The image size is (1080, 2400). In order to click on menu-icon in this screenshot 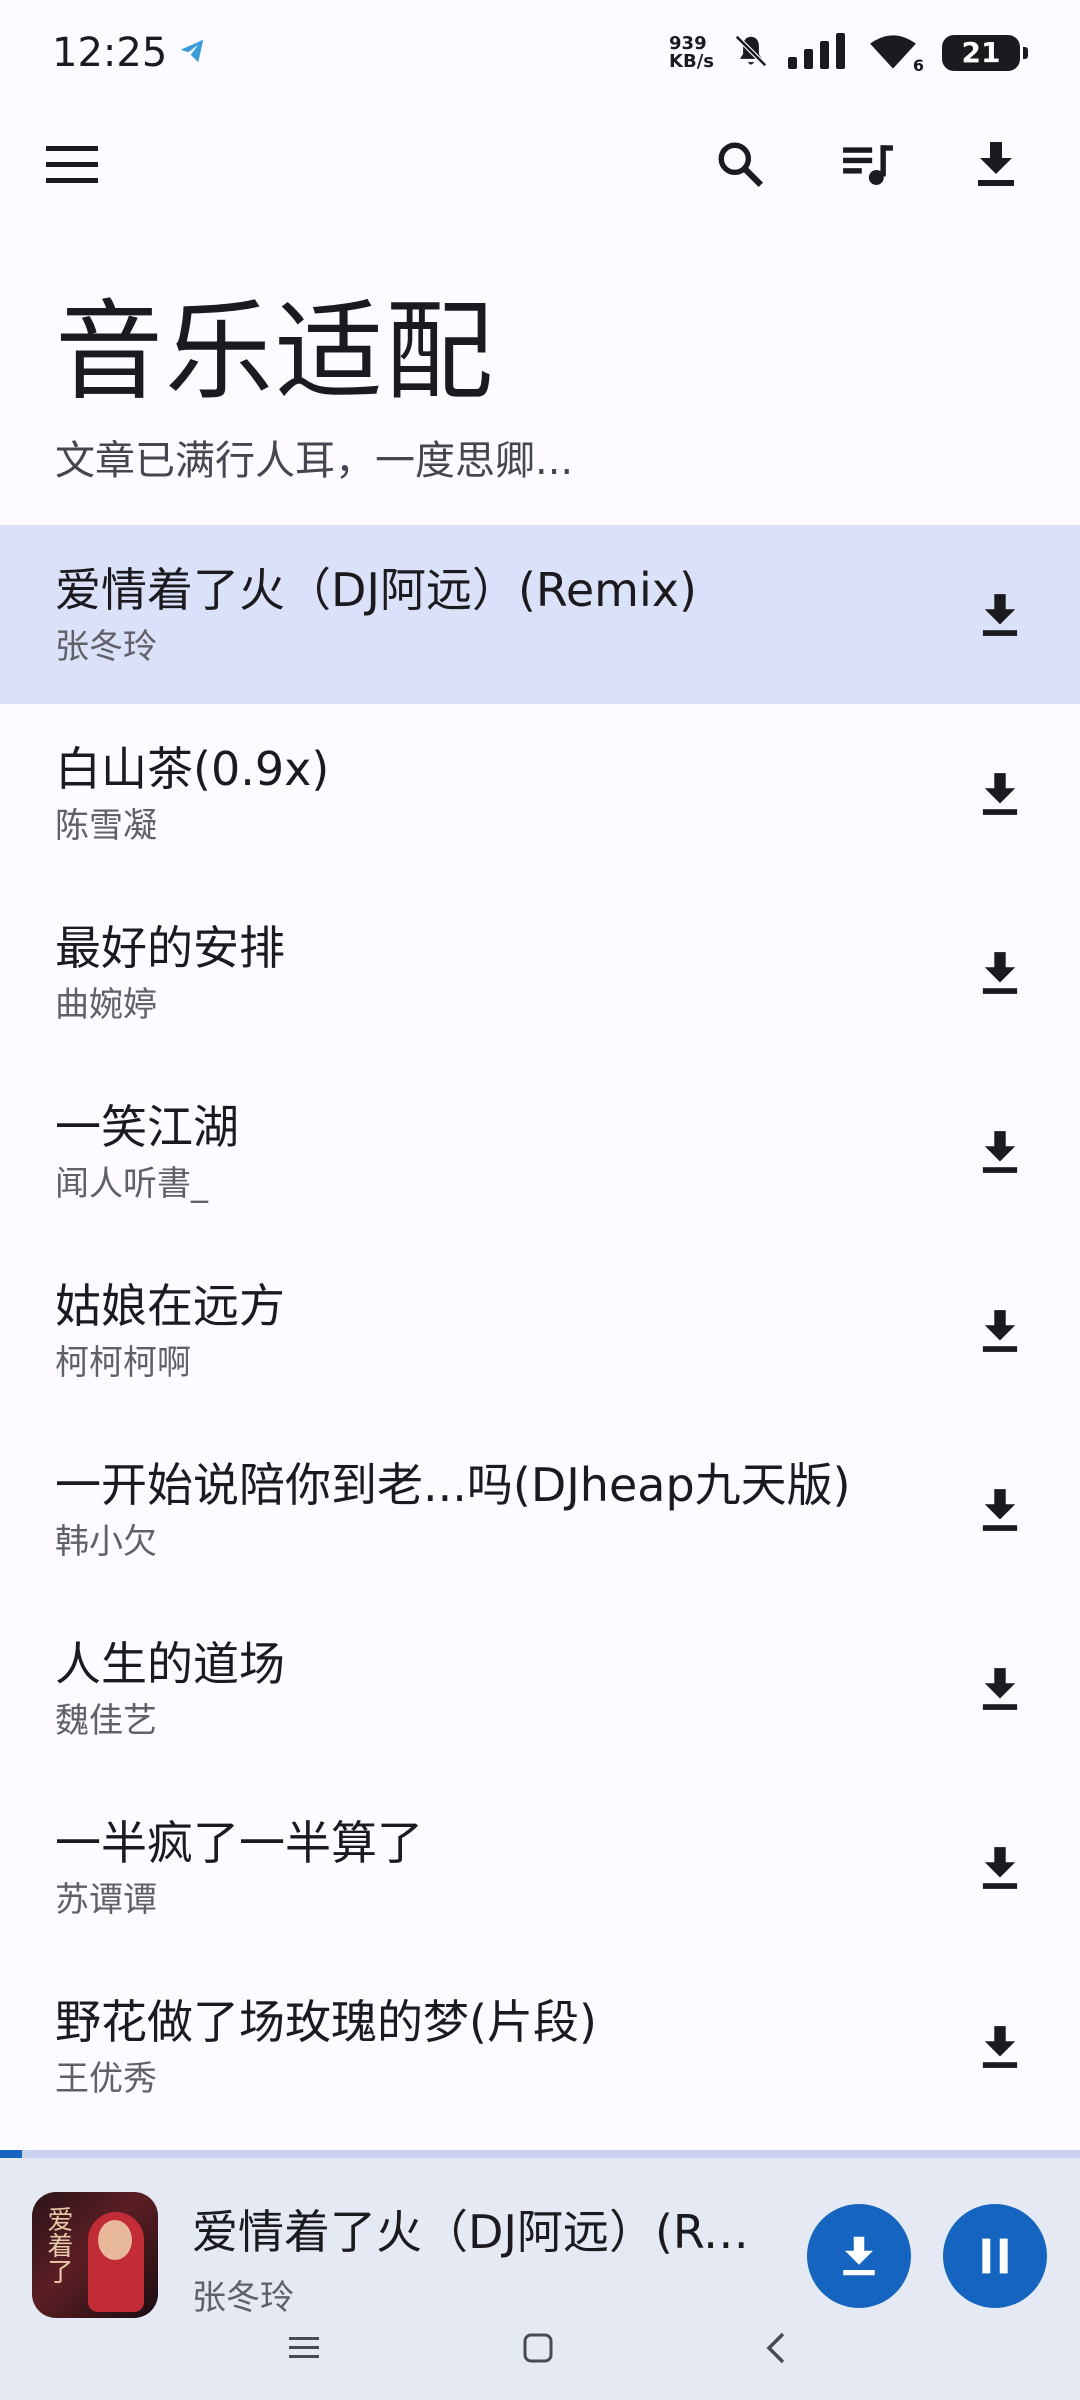, I will do `click(72, 164)`.